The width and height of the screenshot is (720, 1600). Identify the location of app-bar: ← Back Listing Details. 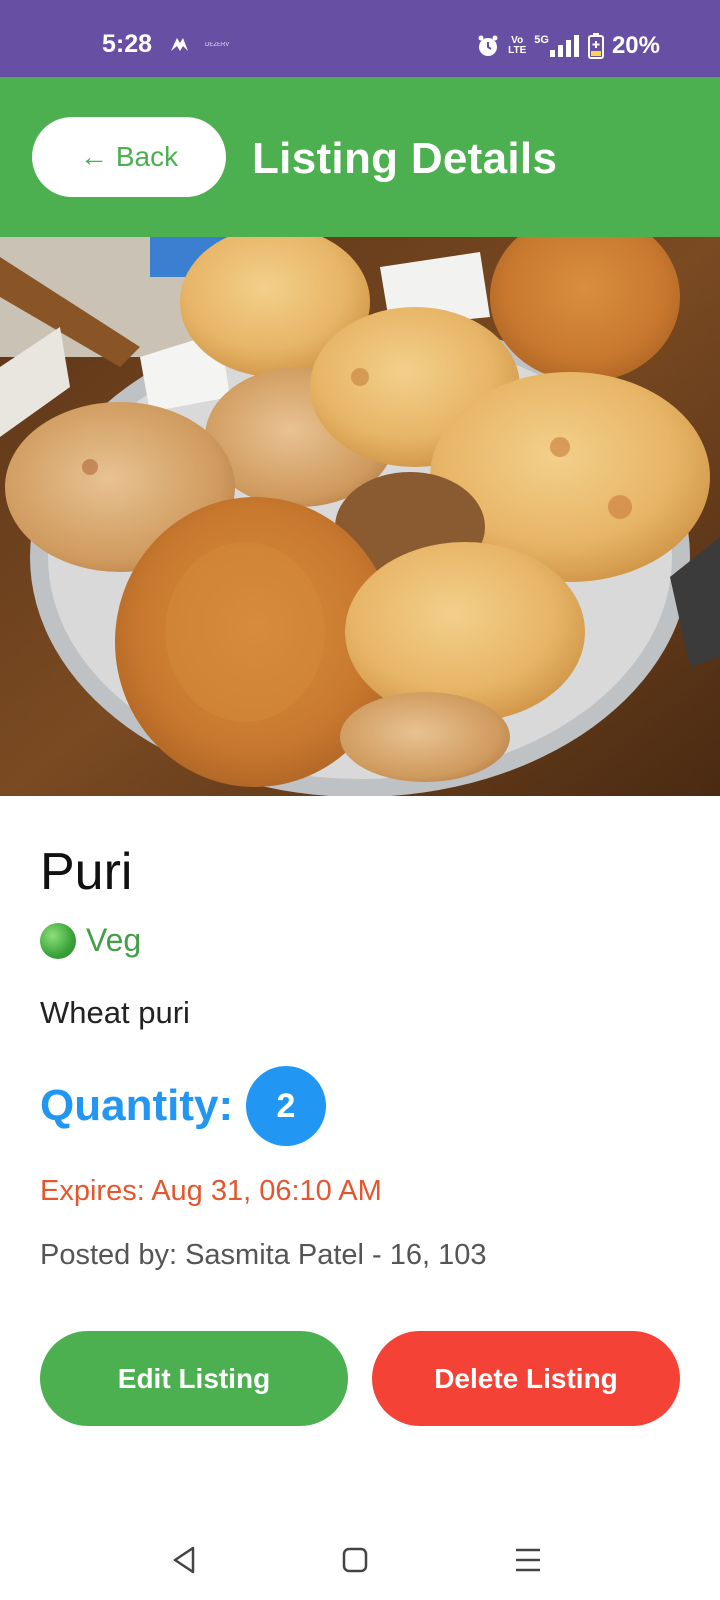
(360, 157).